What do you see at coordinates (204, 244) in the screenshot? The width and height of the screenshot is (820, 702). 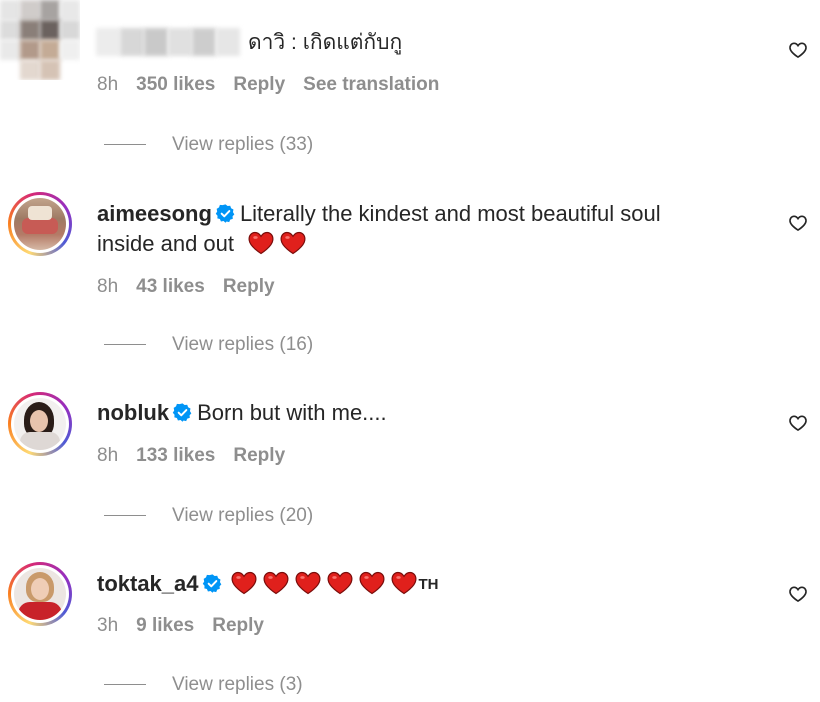 I see `comment-text-line-2: inside and out` at bounding box center [204, 244].